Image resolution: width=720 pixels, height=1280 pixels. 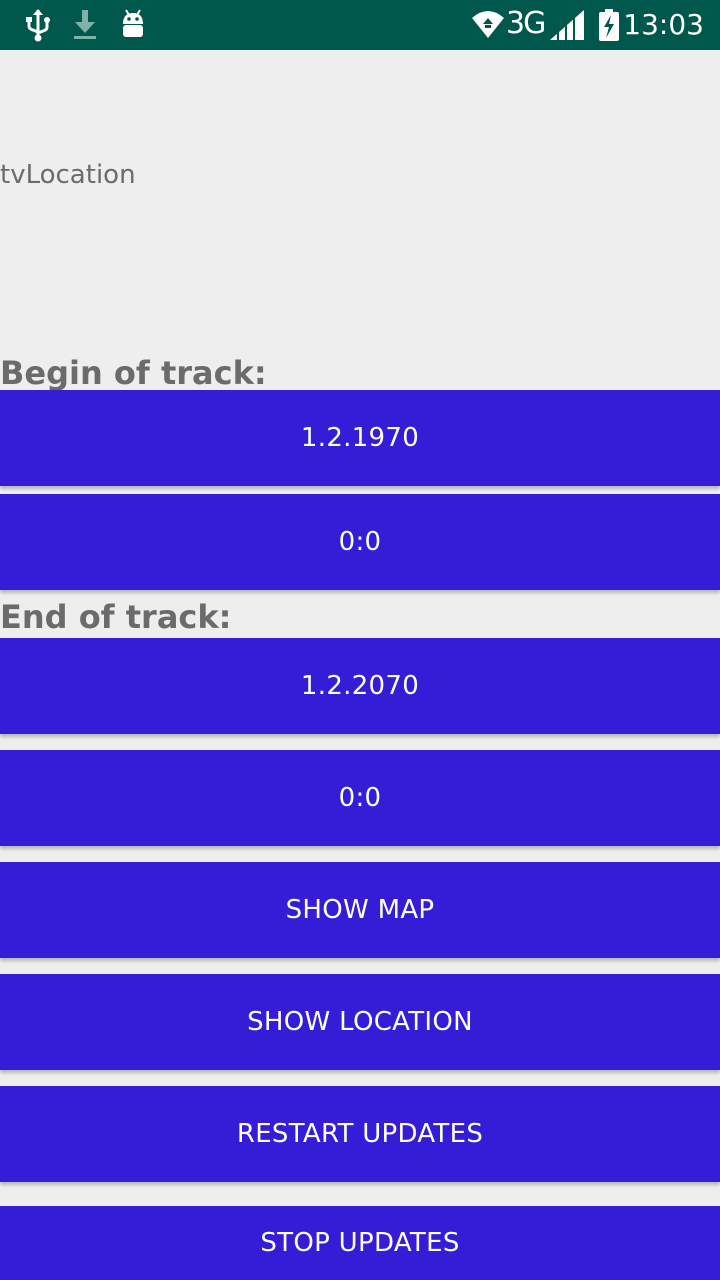 I want to click on location-text: tvLocation, so click(x=68, y=175).